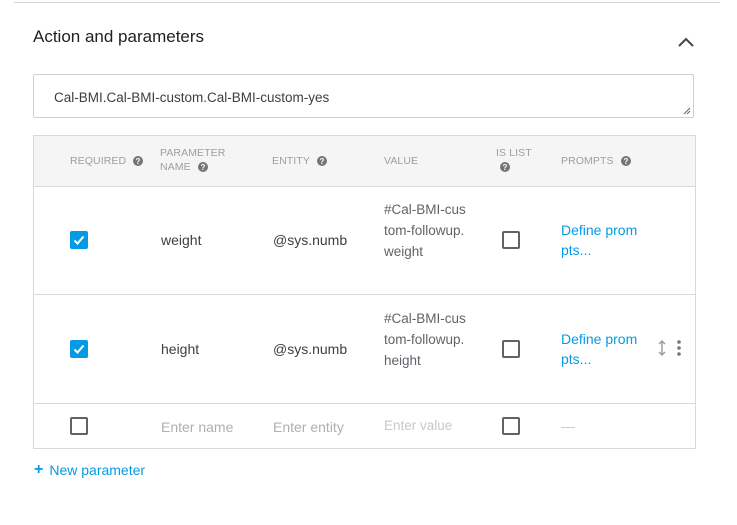 The image size is (737, 525). Describe the element at coordinates (401, 161) in the screenshot. I see `header-value: VALUE` at that location.